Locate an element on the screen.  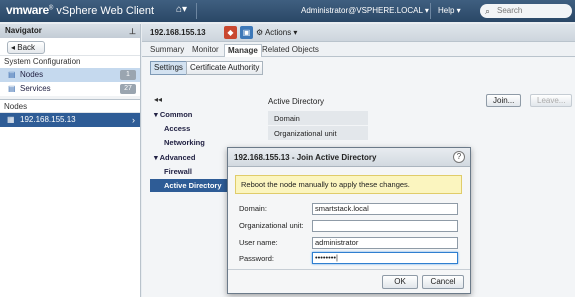
tree-item-active-directory: Active Directory is located at coordinates (191, 185).